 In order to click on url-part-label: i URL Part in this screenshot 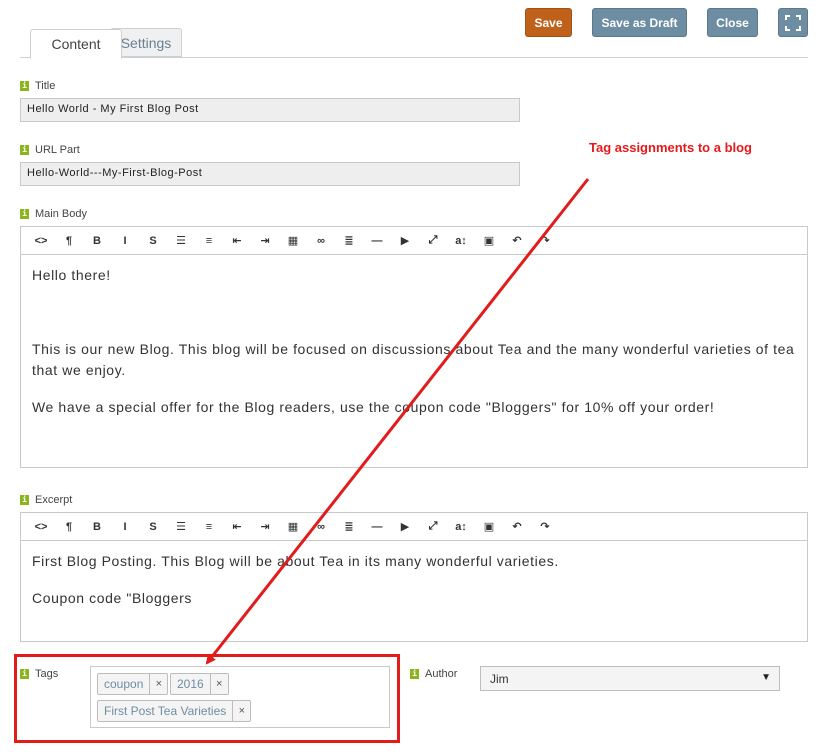, I will do `click(50, 150)`.